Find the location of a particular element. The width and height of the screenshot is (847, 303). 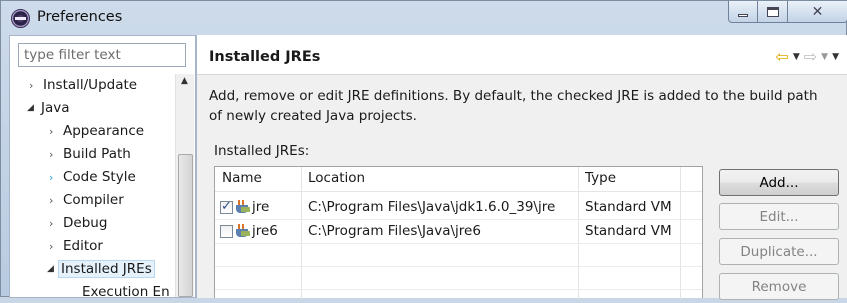

tree-item-java: ◢ Java is located at coordinates (48, 108).